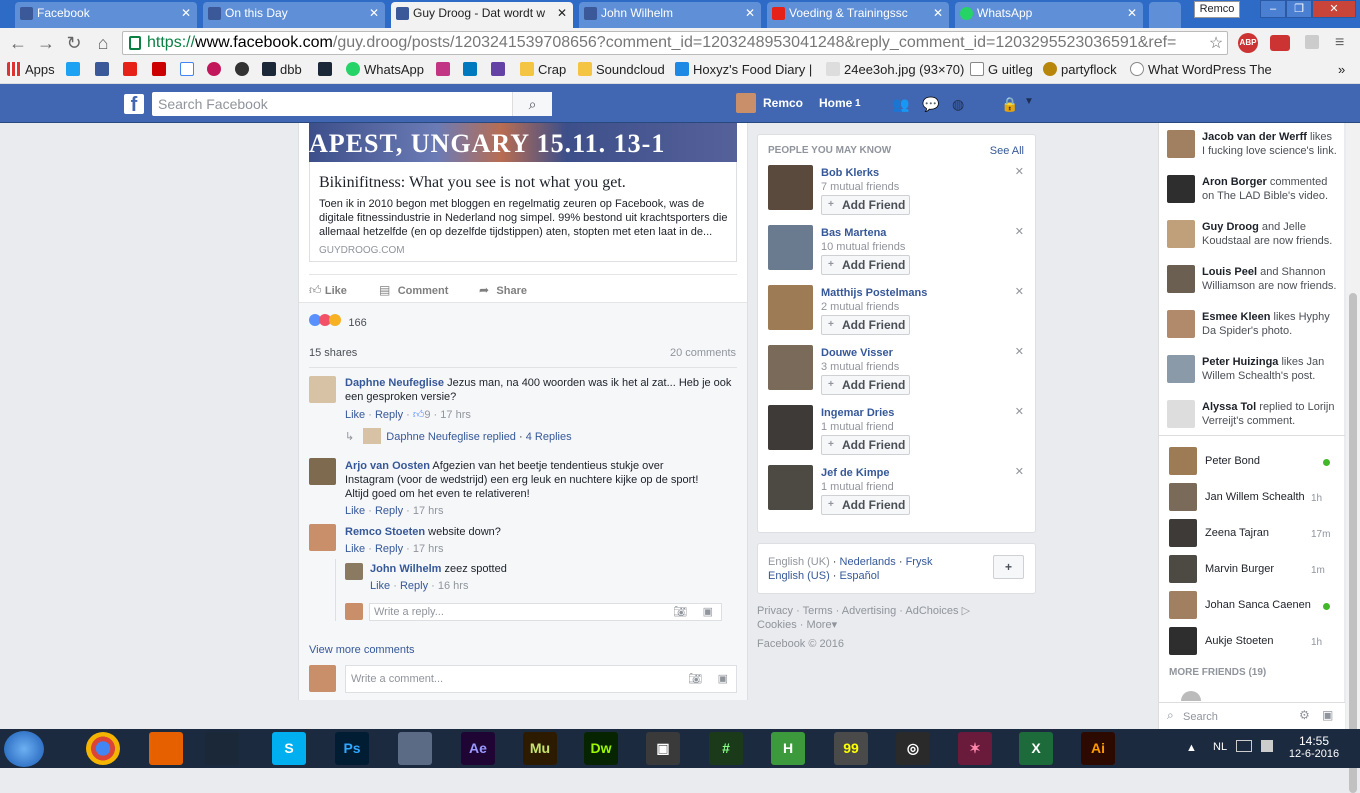  Describe the element at coordinates (103, 748) in the screenshot. I see `taskbar-app-chrome` at that location.